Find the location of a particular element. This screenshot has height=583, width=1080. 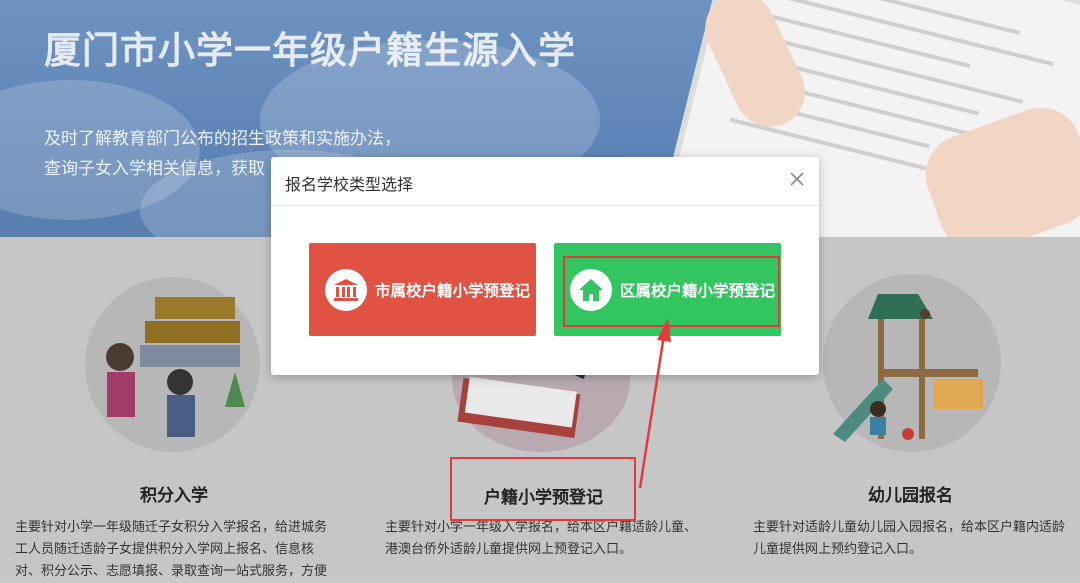

annotation-arrow is located at coordinates (654, 403).